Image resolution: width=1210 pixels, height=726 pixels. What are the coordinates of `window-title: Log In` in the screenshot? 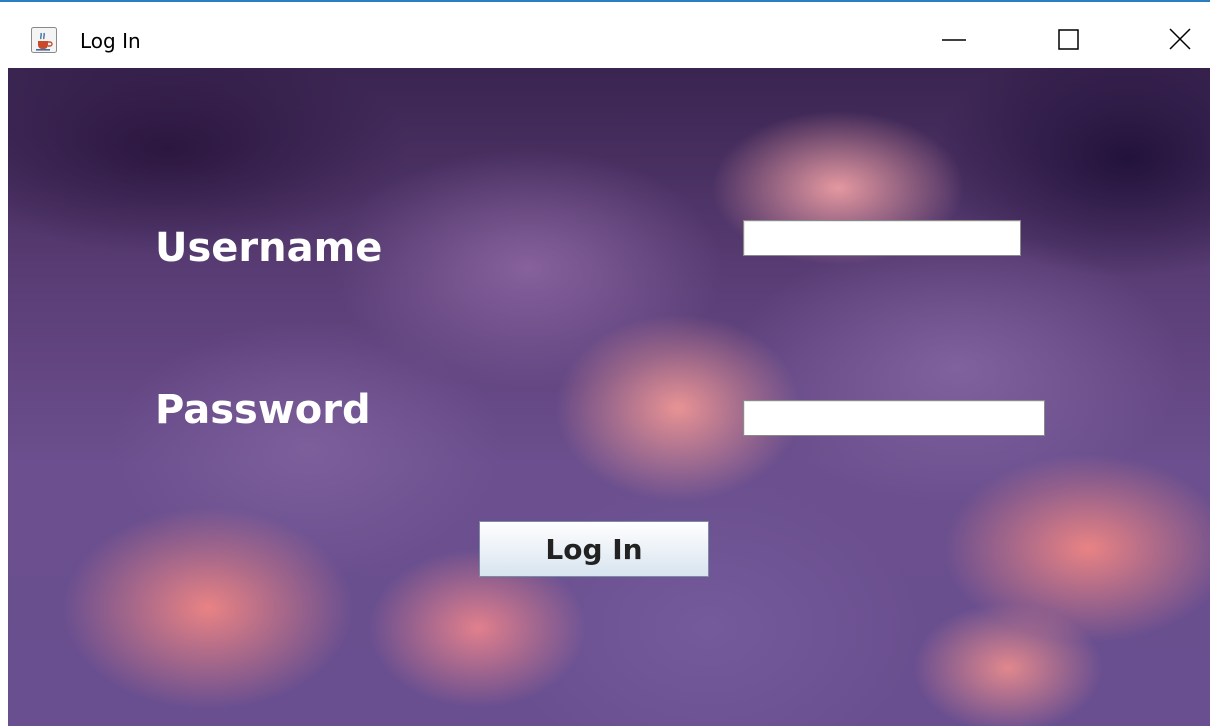 It's located at (110, 41).